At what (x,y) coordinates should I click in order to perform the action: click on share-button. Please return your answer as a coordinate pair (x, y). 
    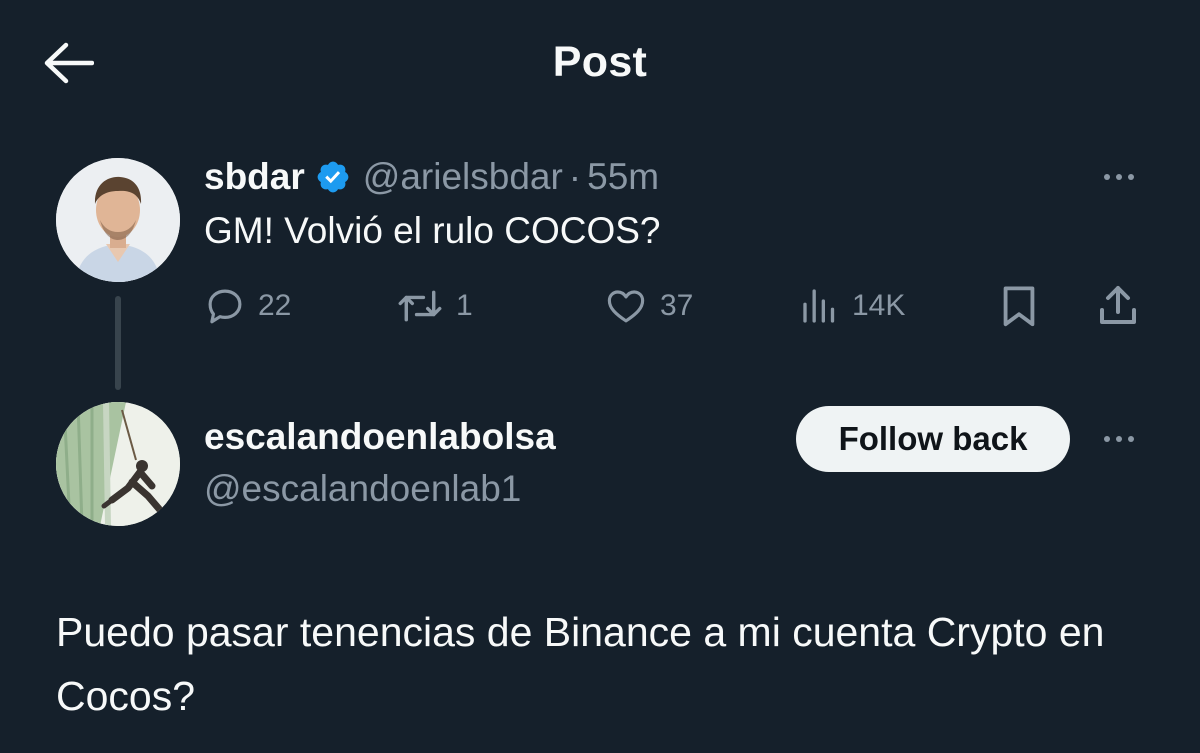
    Looking at the image, I should click on (1118, 306).